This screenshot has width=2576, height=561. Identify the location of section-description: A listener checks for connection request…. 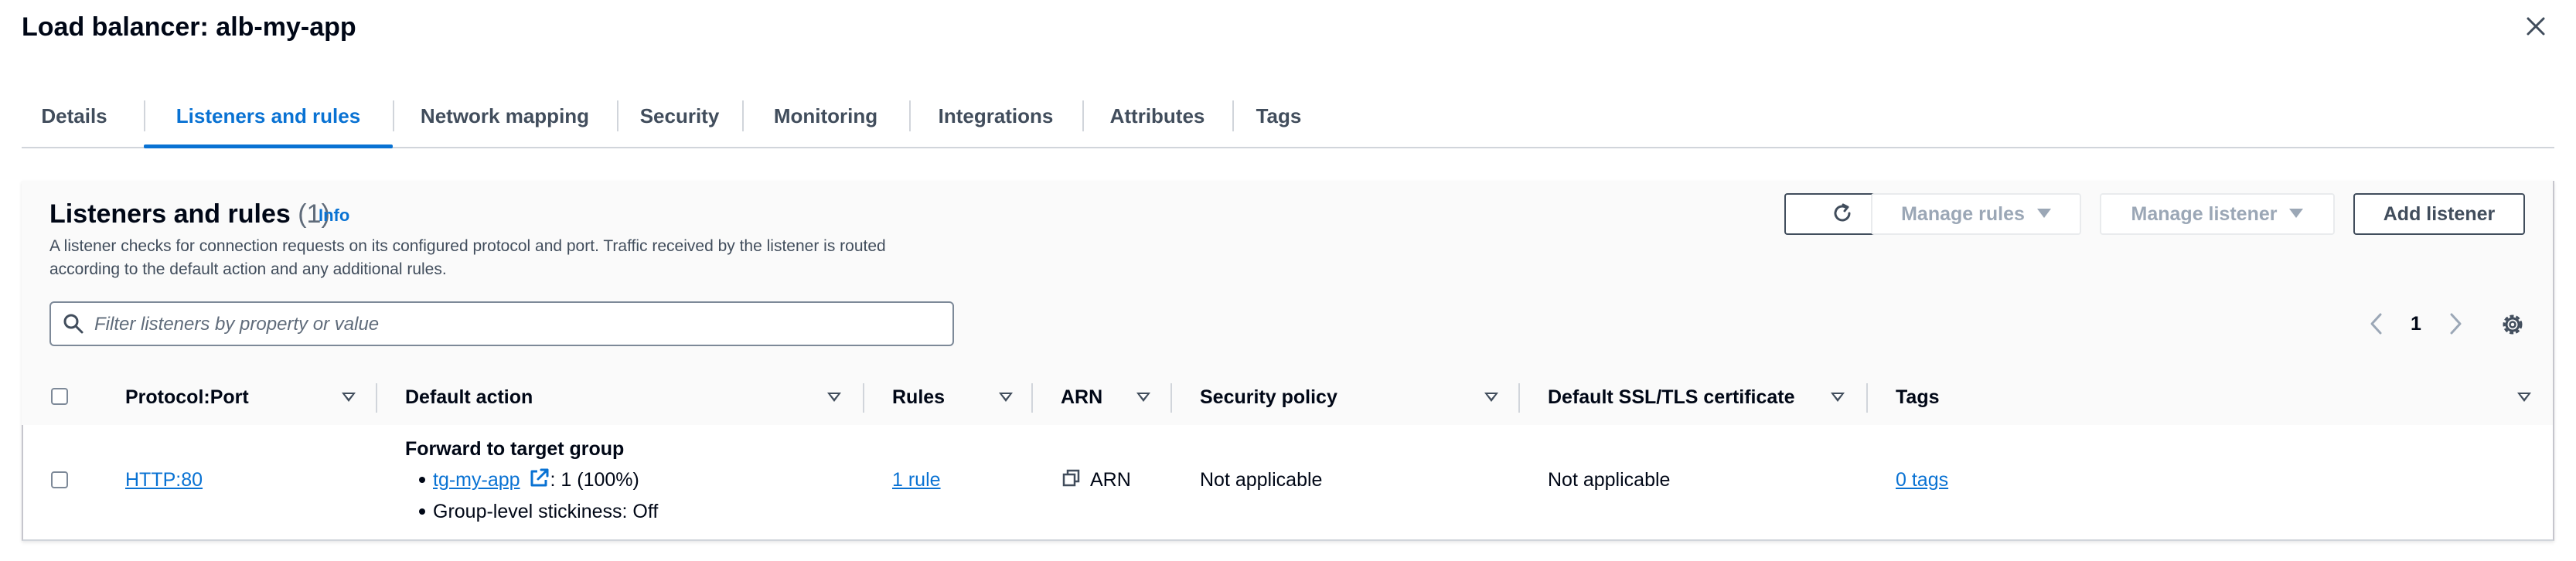
(513, 258).